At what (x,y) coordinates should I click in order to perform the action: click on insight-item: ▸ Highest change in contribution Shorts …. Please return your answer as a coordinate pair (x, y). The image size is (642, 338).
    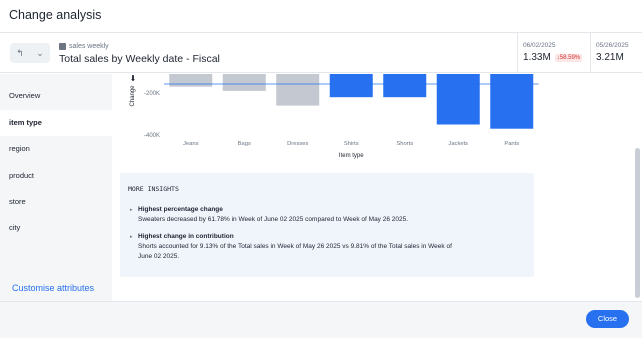
    Looking at the image, I should click on (295, 247).